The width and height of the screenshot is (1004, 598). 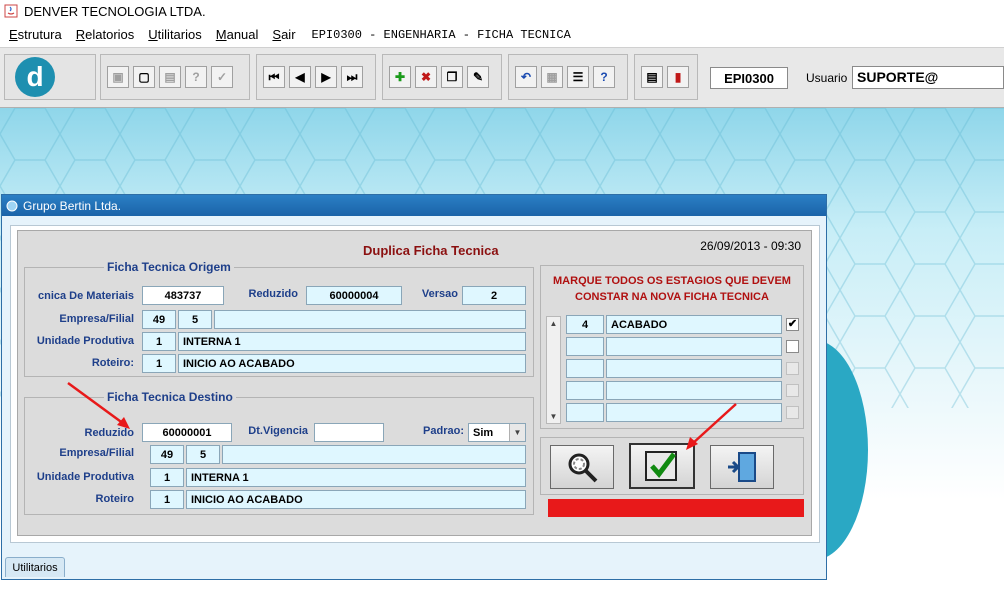 I want to click on origem-empresa-name-field, so click(x=370, y=319).